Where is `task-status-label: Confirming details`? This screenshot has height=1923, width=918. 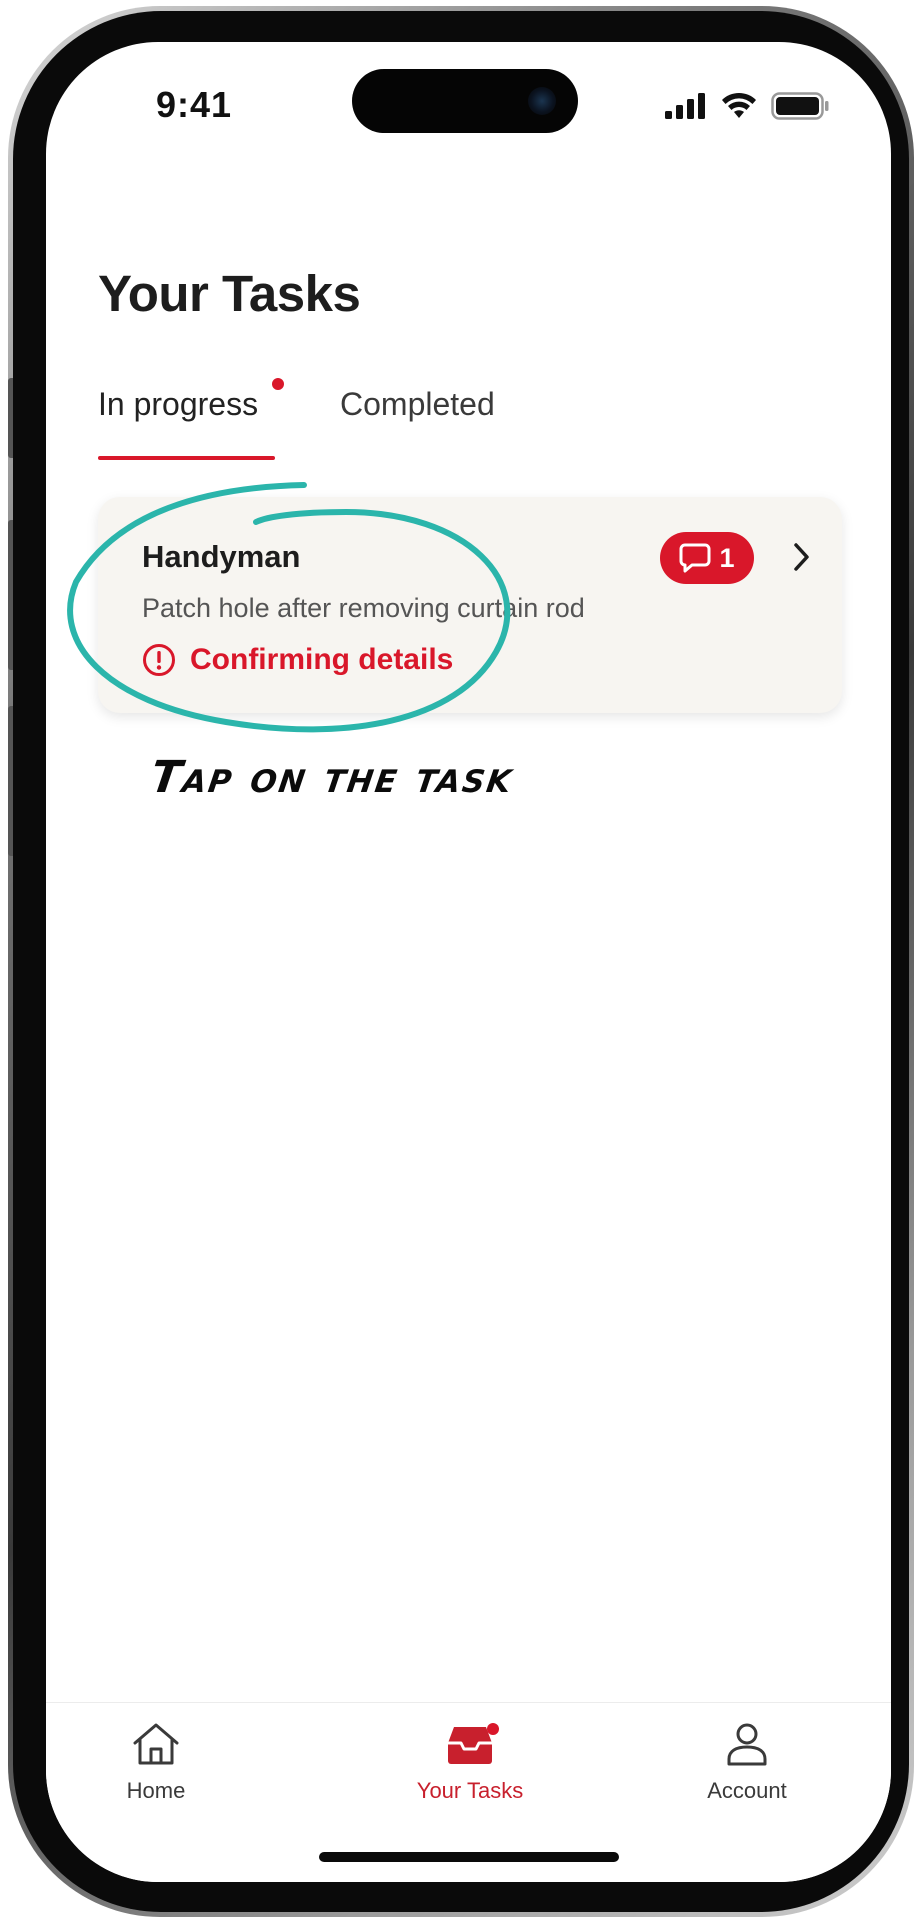 task-status-label: Confirming details is located at coordinates (322, 659).